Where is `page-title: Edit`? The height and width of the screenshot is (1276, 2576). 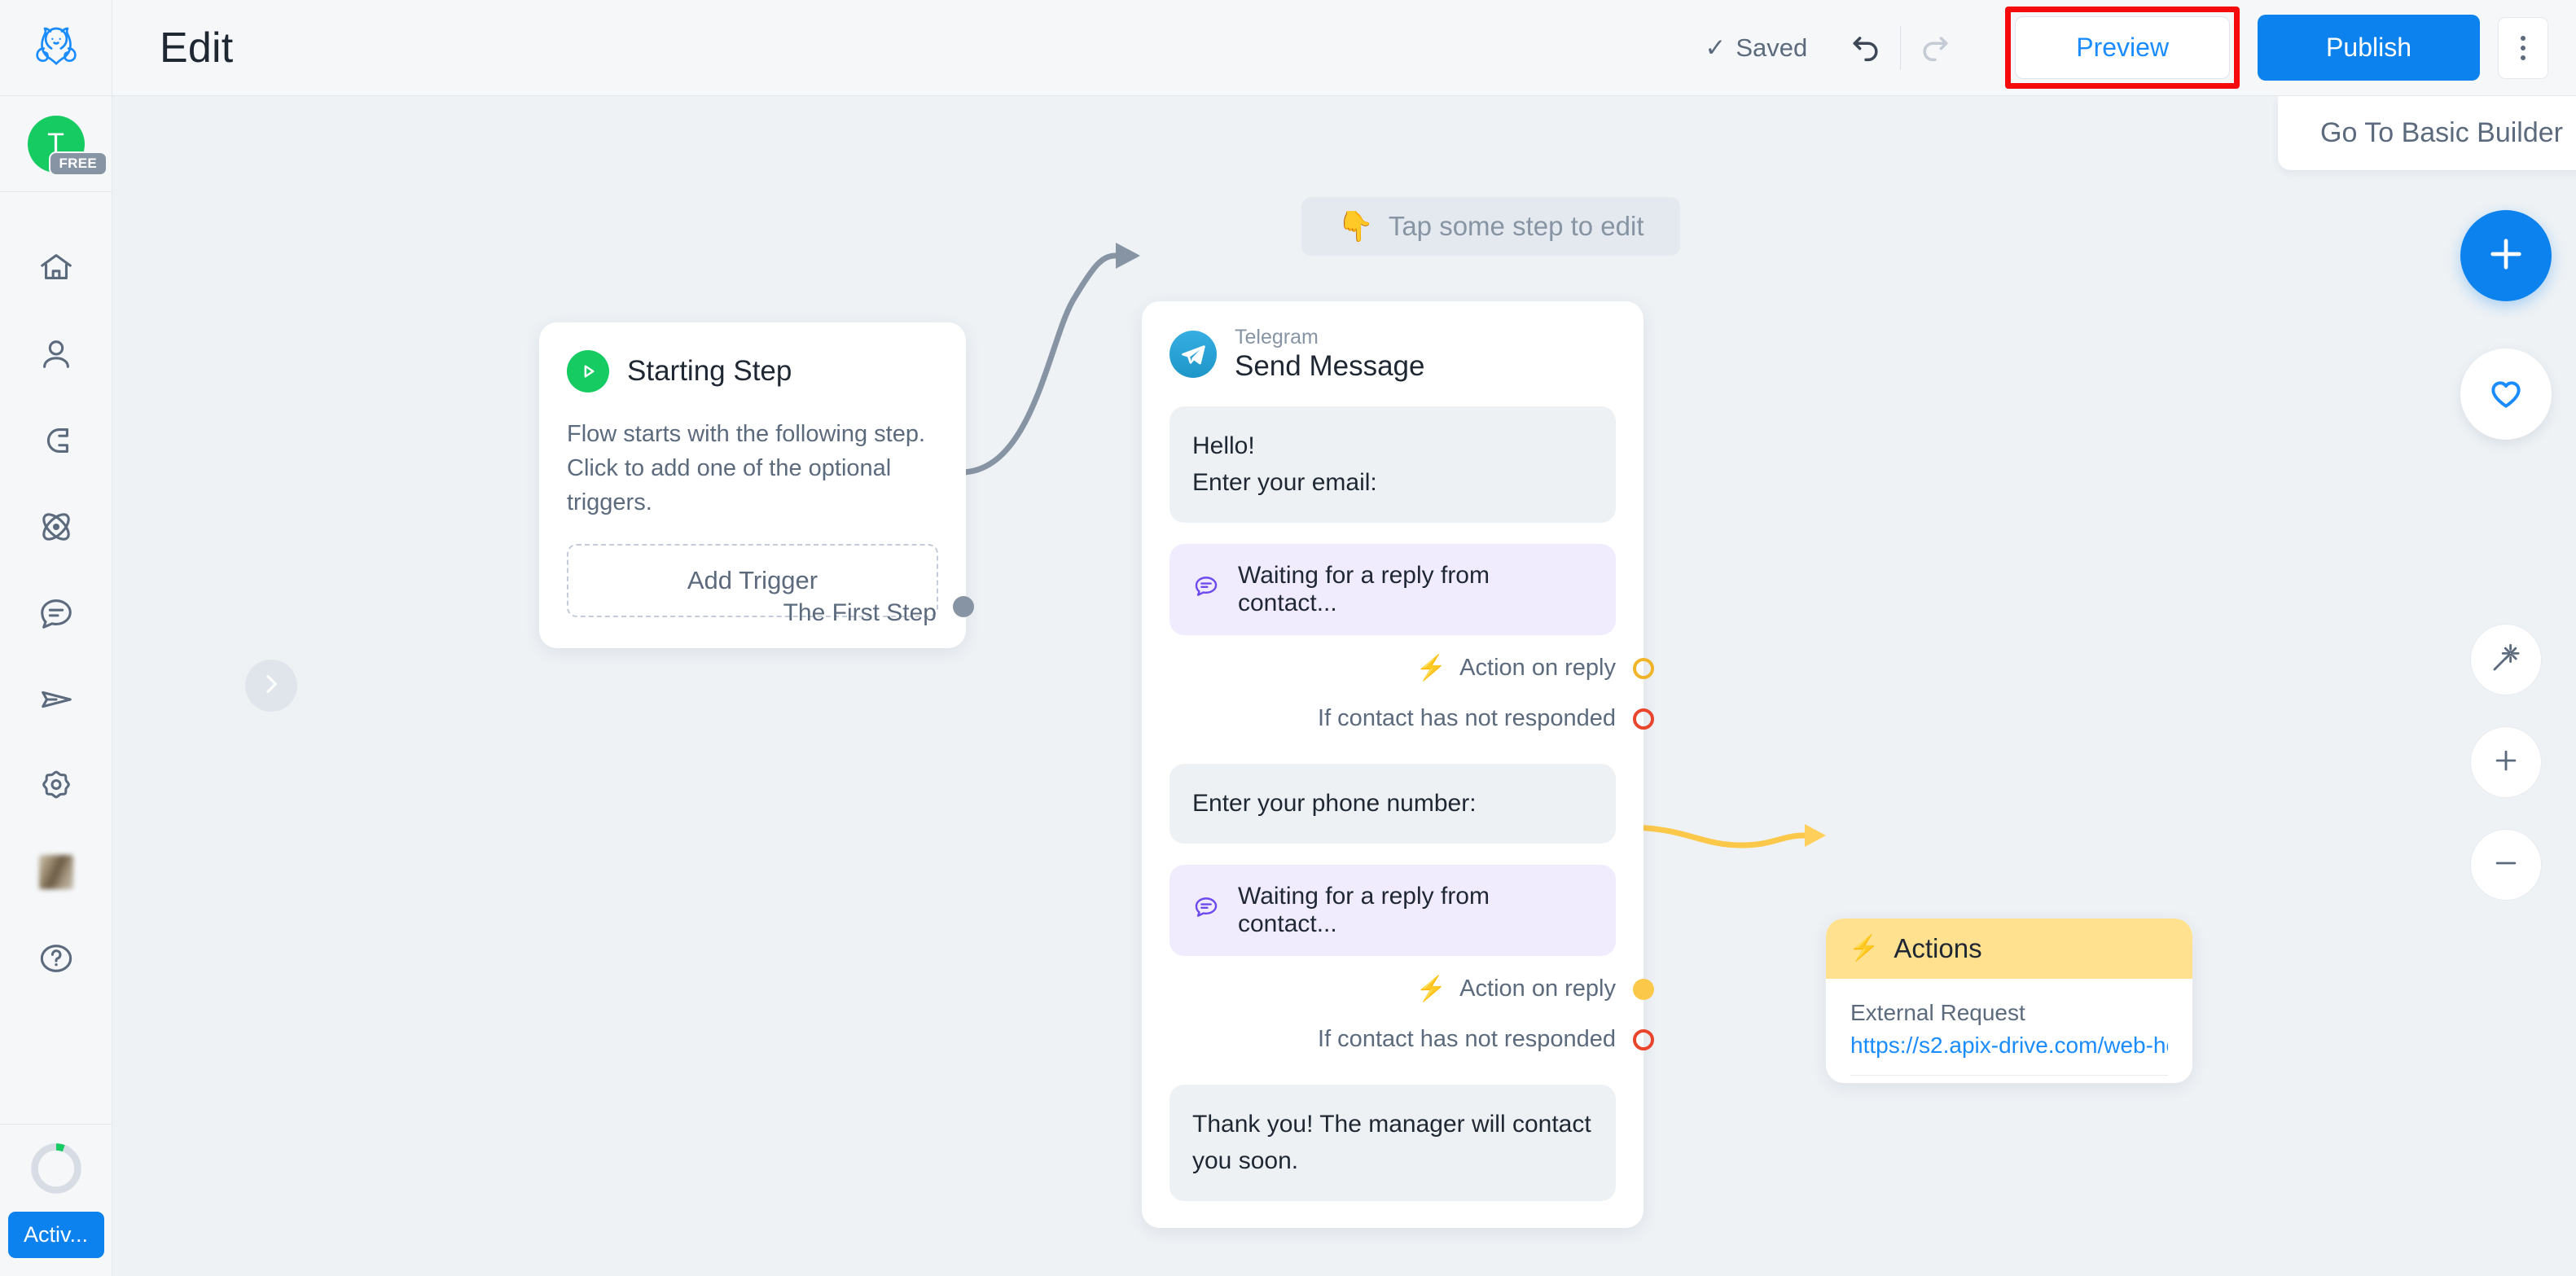
page-title: Edit is located at coordinates (197, 48).